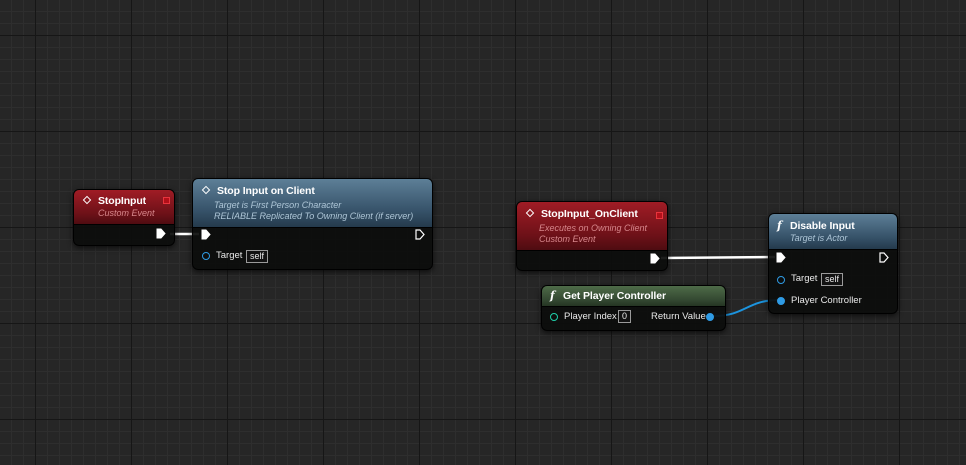 Image resolution: width=966 pixels, height=465 pixels. I want to click on player-index-label: Player Index, so click(590, 316).